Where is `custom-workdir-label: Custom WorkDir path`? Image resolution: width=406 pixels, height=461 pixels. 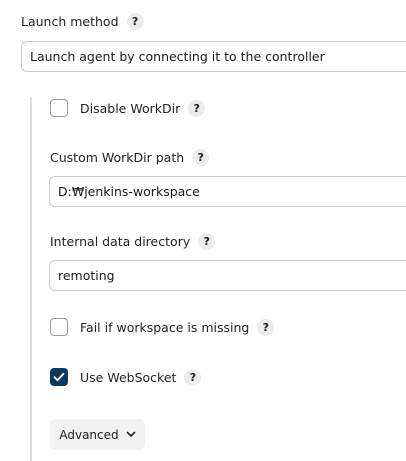
custom-workdir-label: Custom WorkDir path is located at coordinates (117, 157).